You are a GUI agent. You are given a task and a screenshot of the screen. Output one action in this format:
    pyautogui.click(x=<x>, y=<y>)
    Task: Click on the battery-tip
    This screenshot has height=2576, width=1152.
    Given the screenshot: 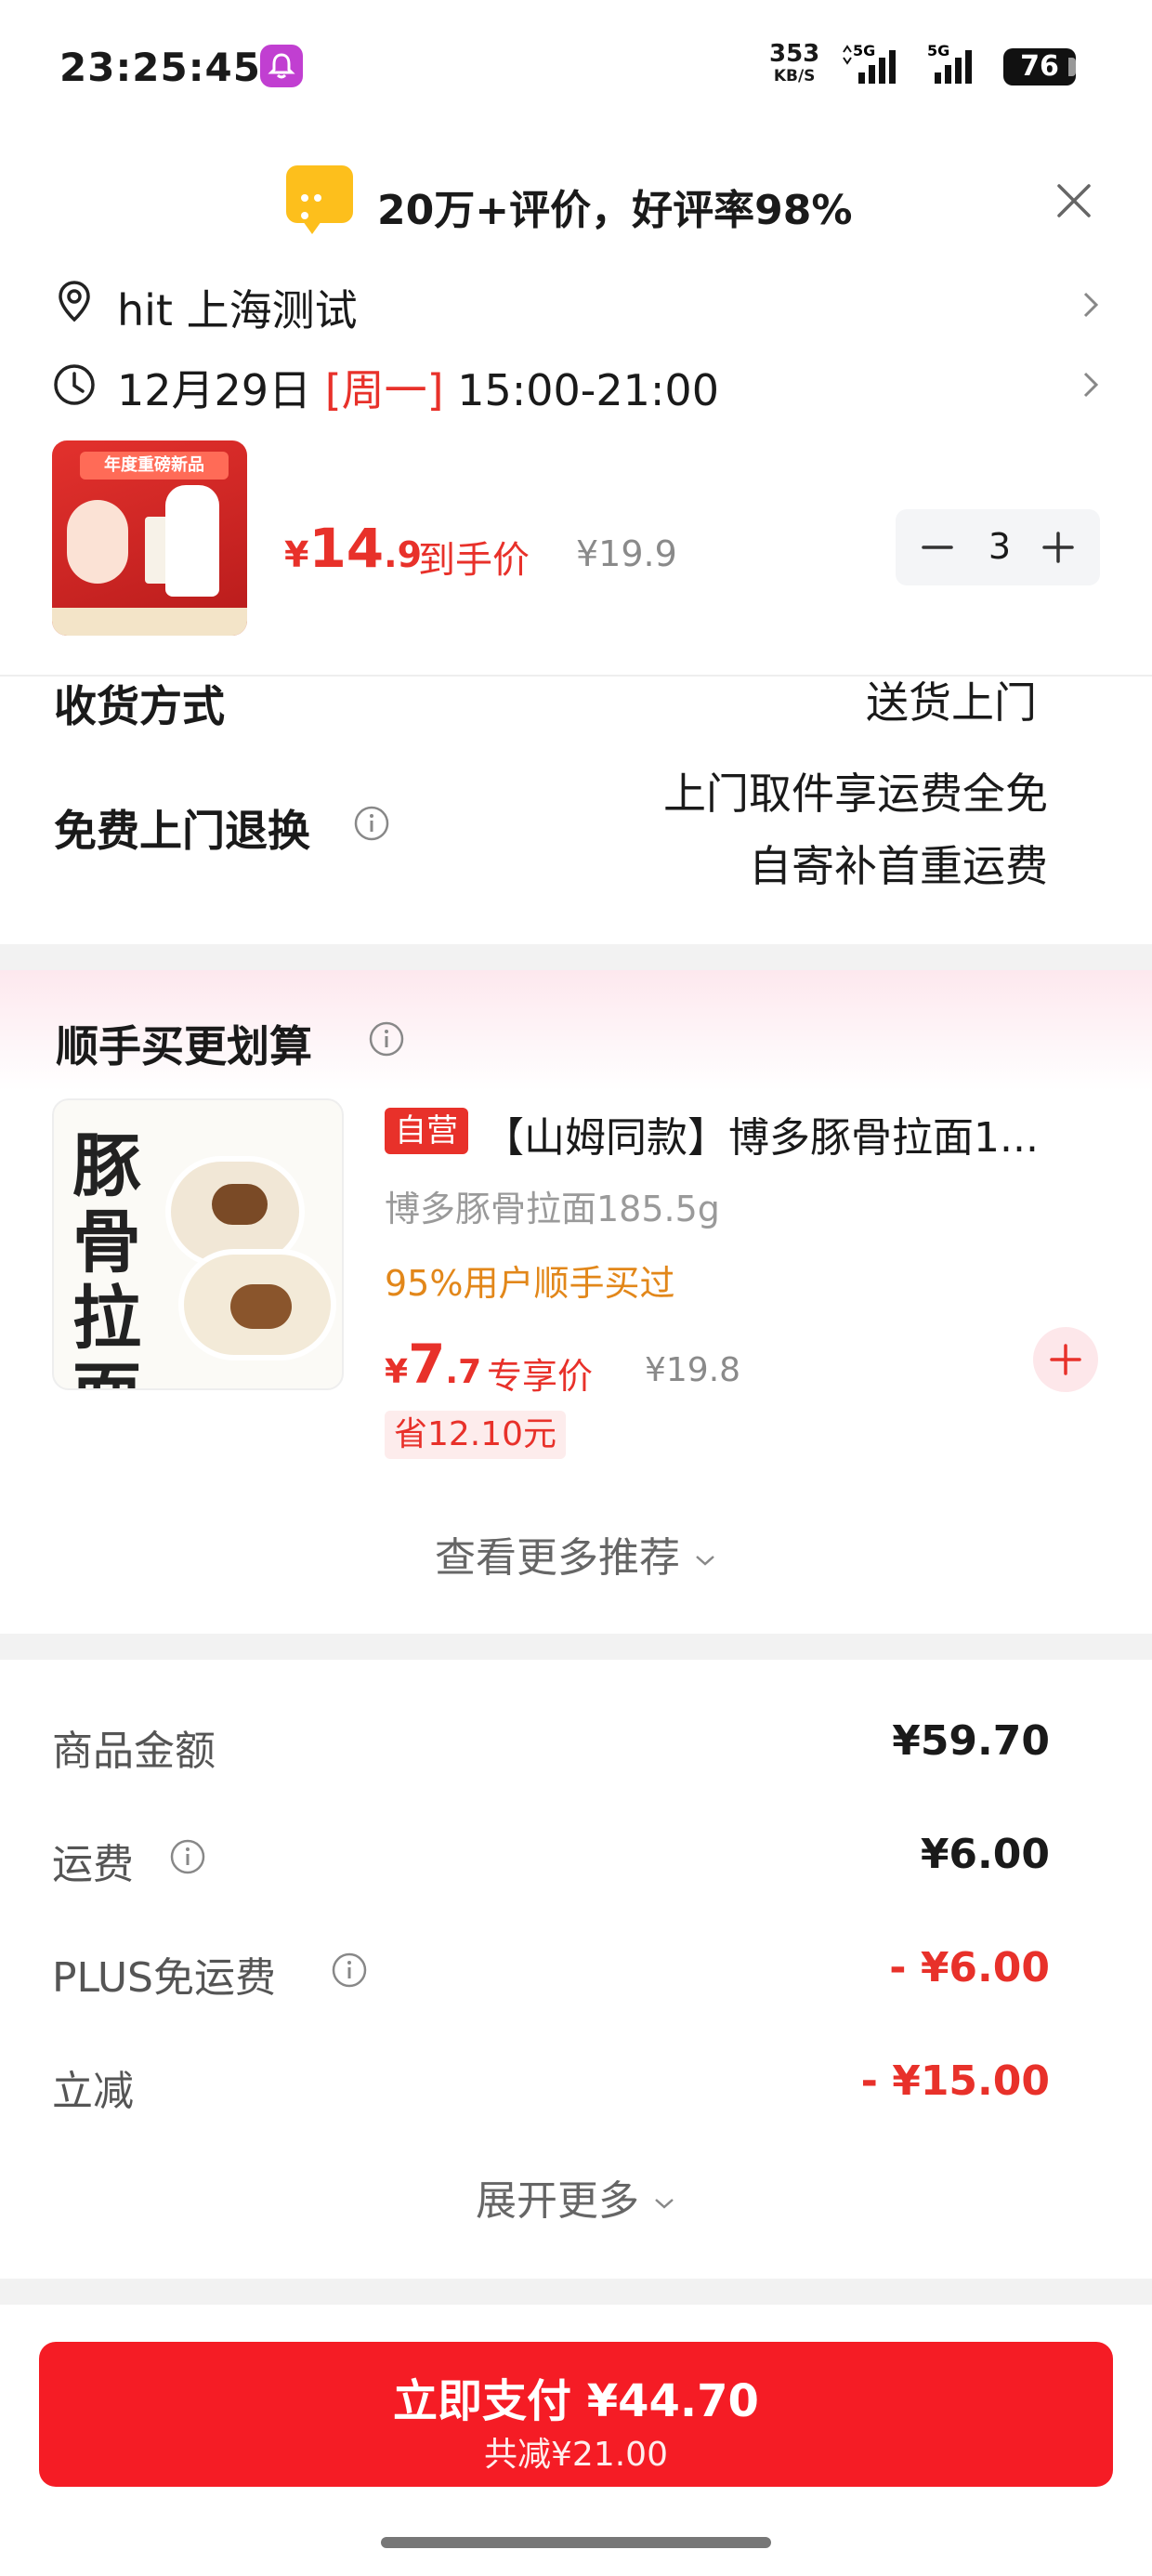 What is the action you would take?
    pyautogui.click(x=1072, y=67)
    